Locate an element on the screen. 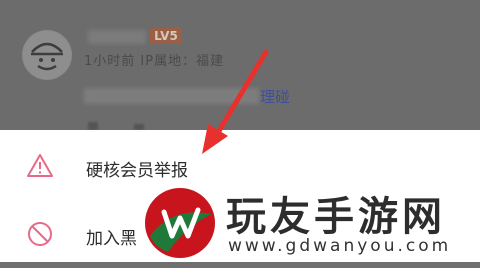 The width and height of the screenshot is (480, 268). watermark-title: 玩友手游网 is located at coordinates (336, 217).